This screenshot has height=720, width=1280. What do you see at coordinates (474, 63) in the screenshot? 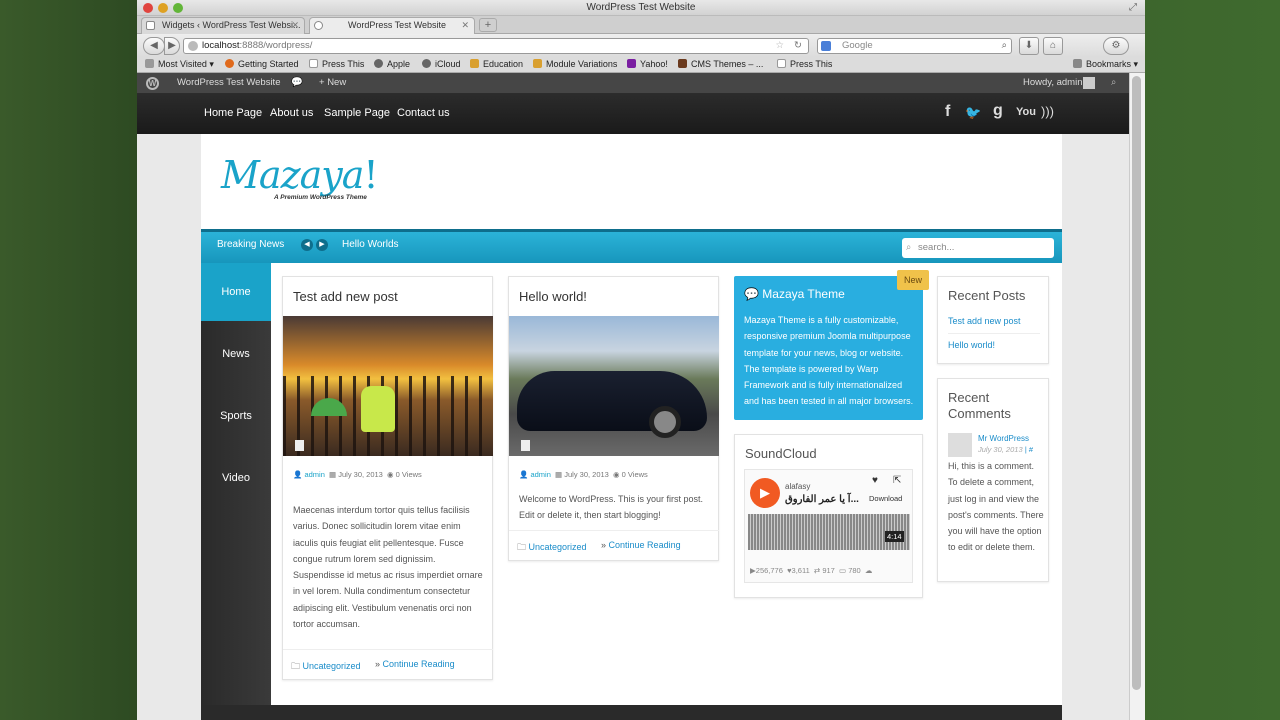
I see `education-icon` at bounding box center [474, 63].